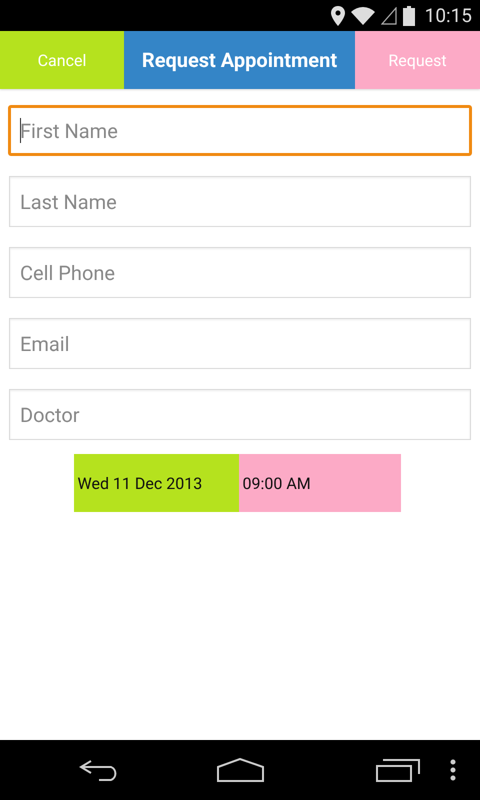  What do you see at coordinates (20, 130) in the screenshot?
I see `text-cursor` at bounding box center [20, 130].